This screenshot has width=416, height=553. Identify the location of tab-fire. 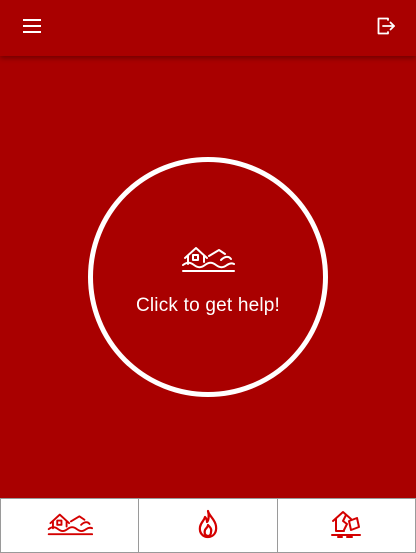
(208, 525).